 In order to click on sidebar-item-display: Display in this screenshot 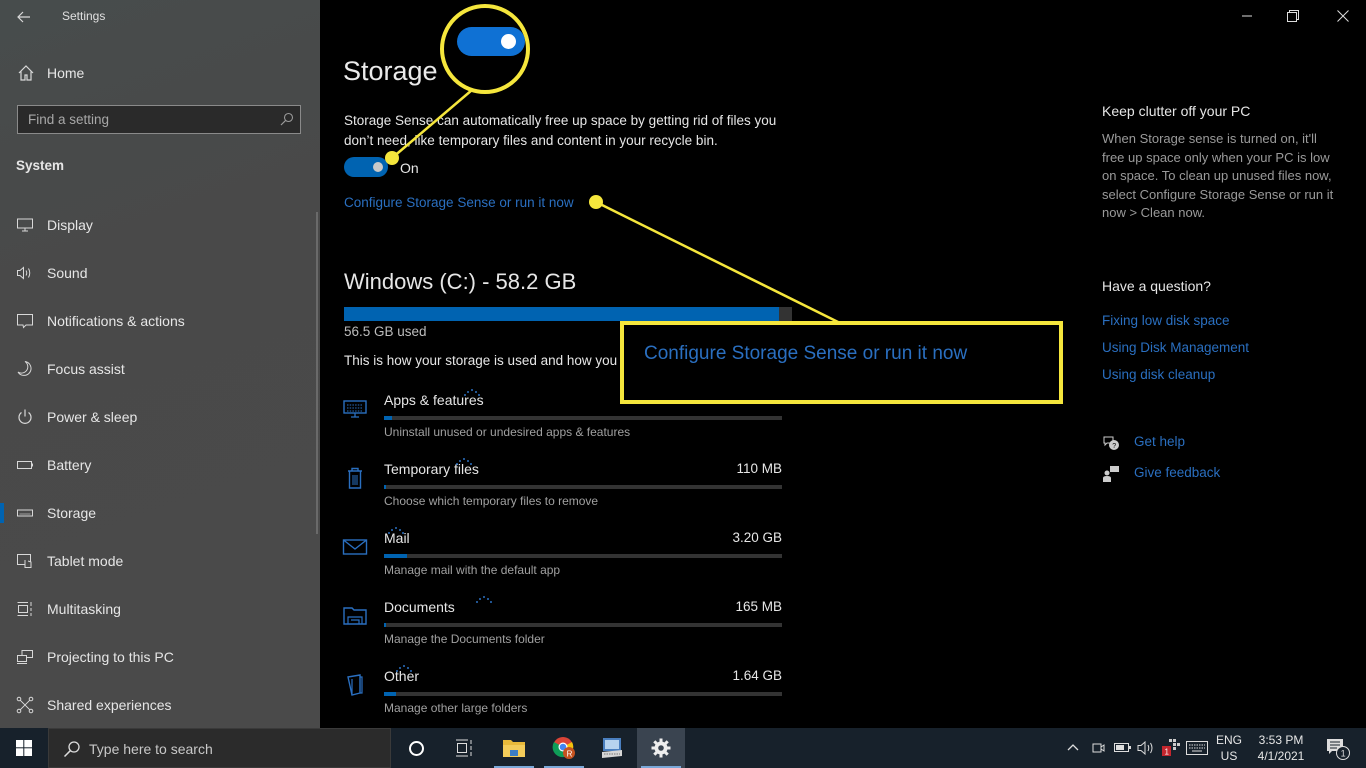, I will do `click(160, 225)`.